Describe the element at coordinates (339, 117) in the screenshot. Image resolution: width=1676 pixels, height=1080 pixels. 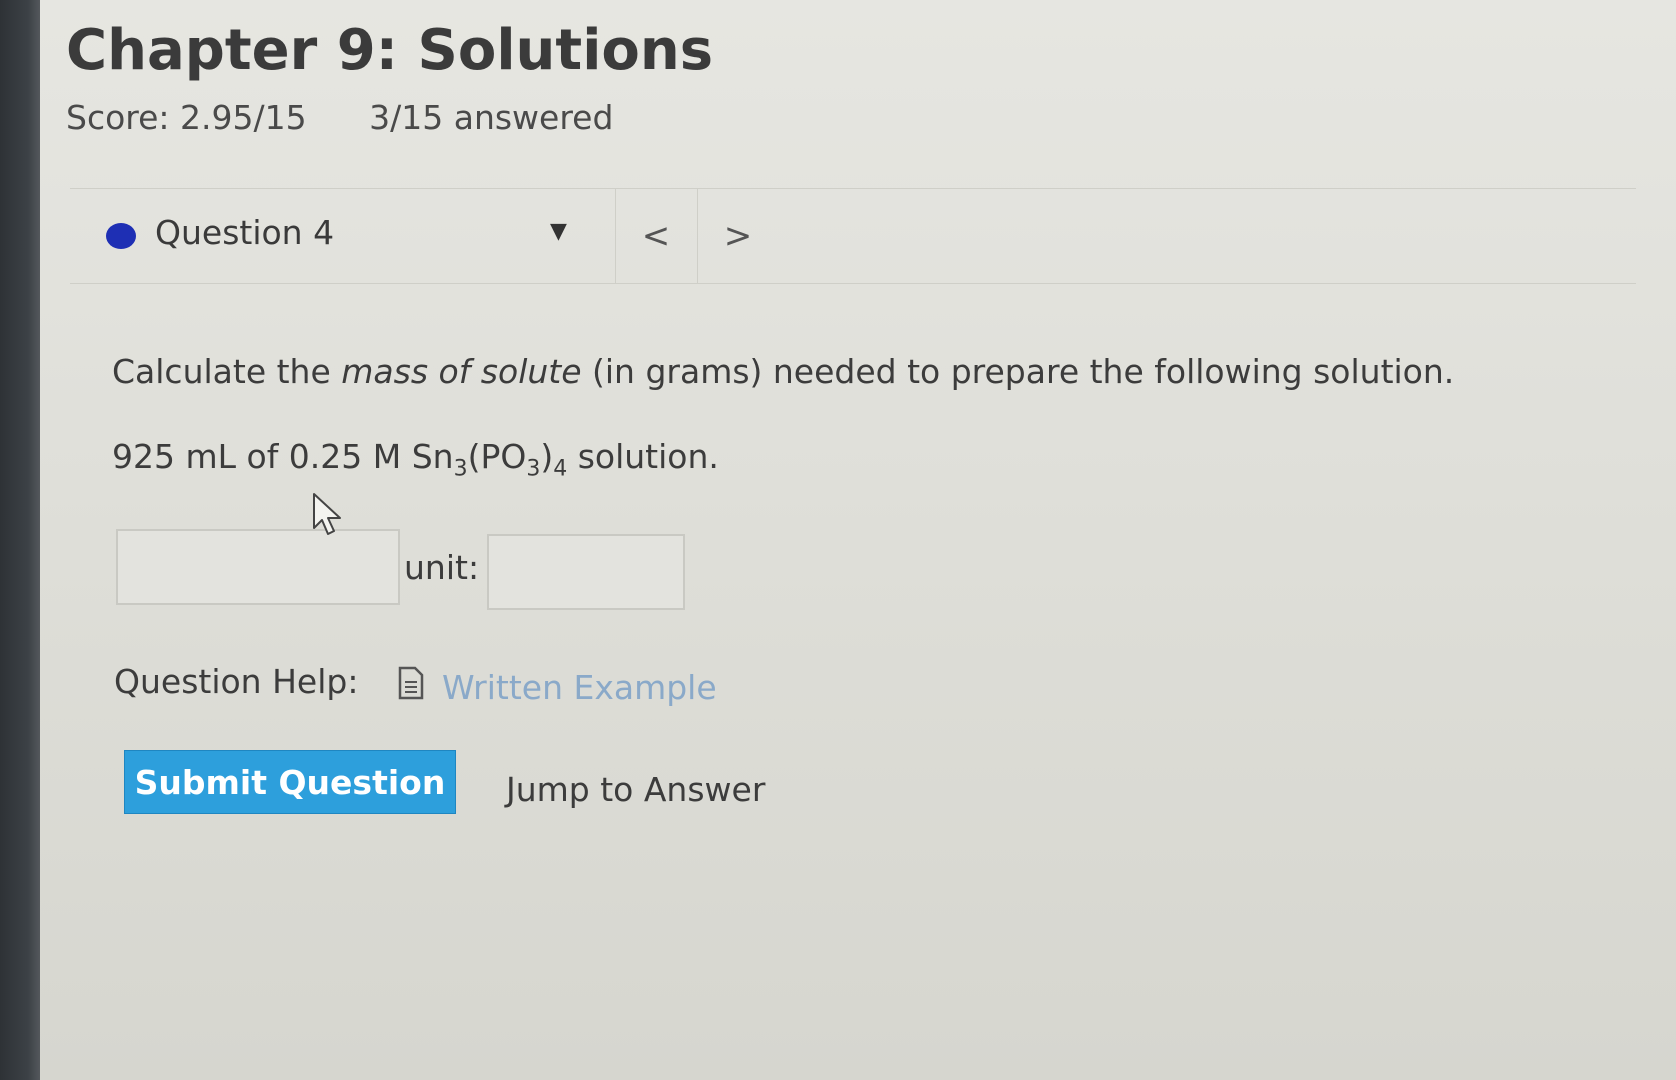
I see `score-line: Score: 2.95/15 3/15 answered` at that location.